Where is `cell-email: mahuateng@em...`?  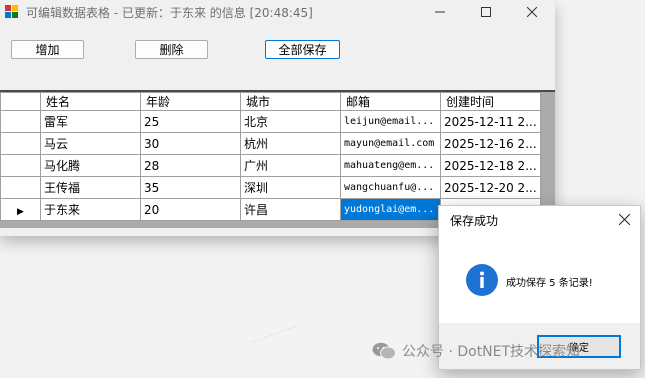 cell-email: mahuateng@em... is located at coordinates (390, 165).